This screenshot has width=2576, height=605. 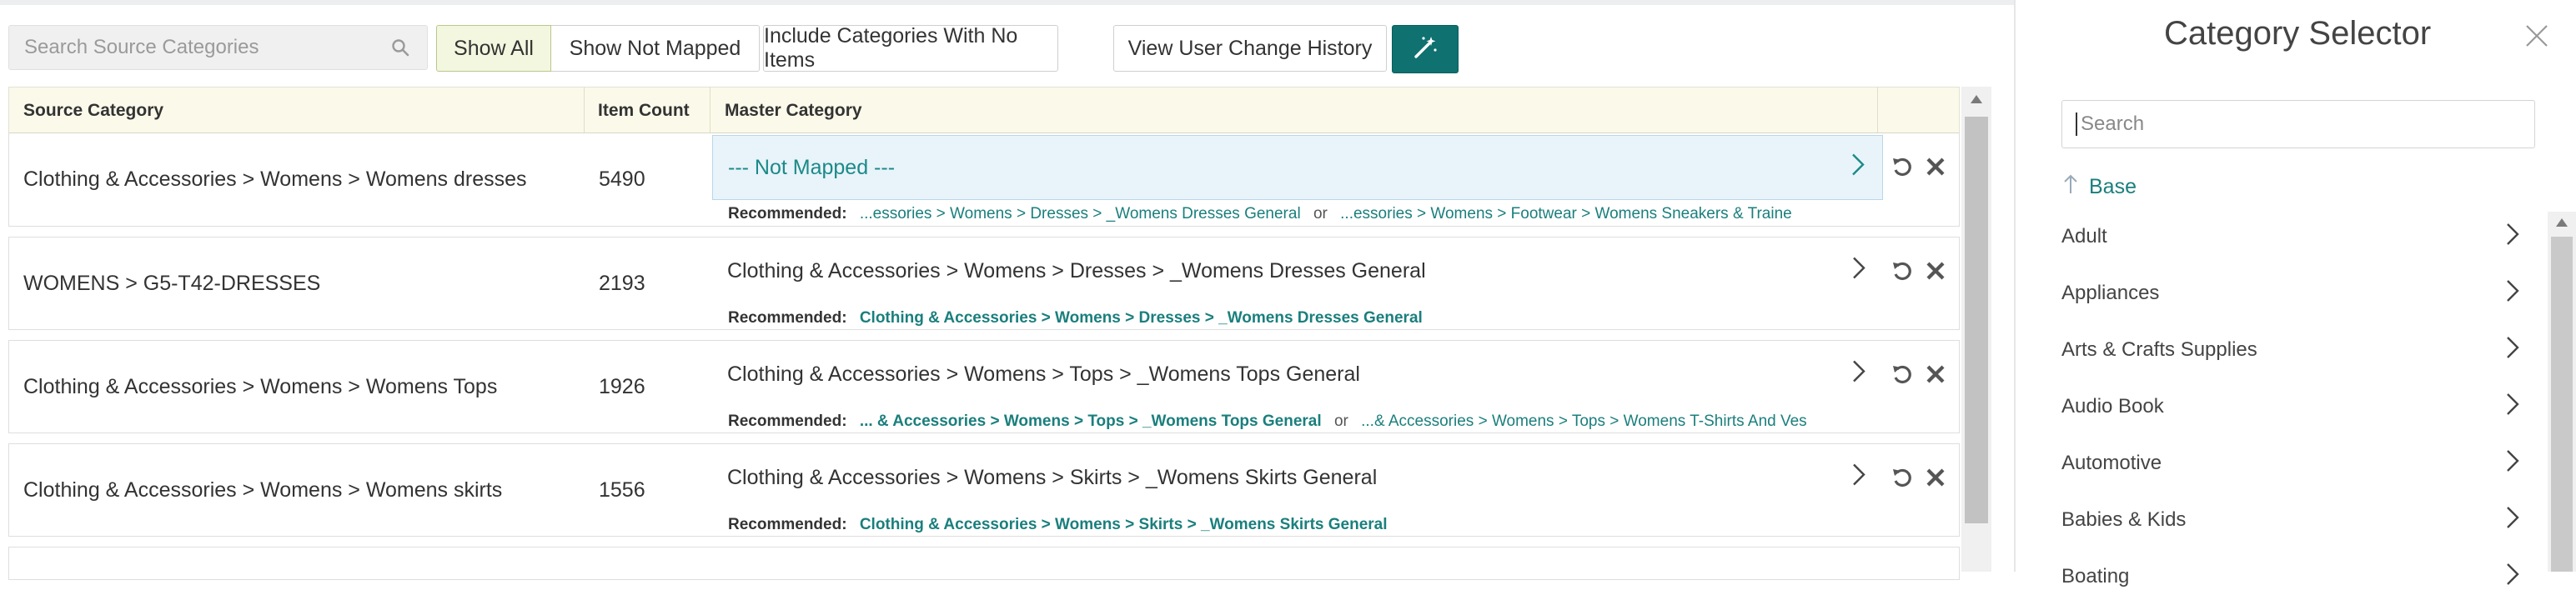 I want to click on item-count-cell: 5490, so click(x=622, y=179).